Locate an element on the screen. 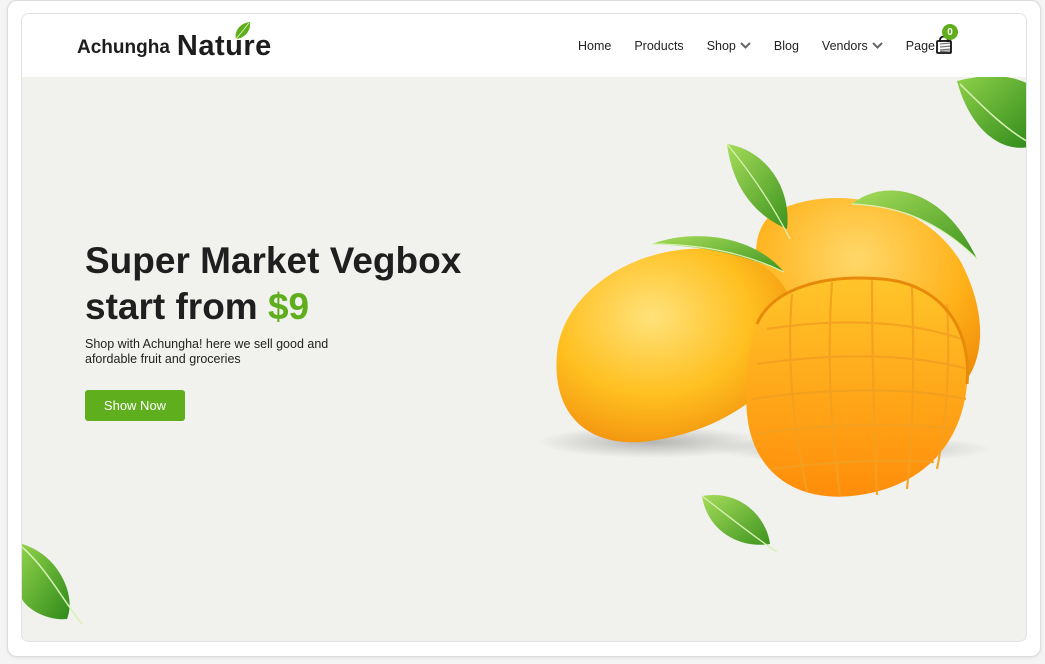 Image resolution: width=1045 pixels, height=664 pixels. show-now-button: Show Now is located at coordinates (135, 405).